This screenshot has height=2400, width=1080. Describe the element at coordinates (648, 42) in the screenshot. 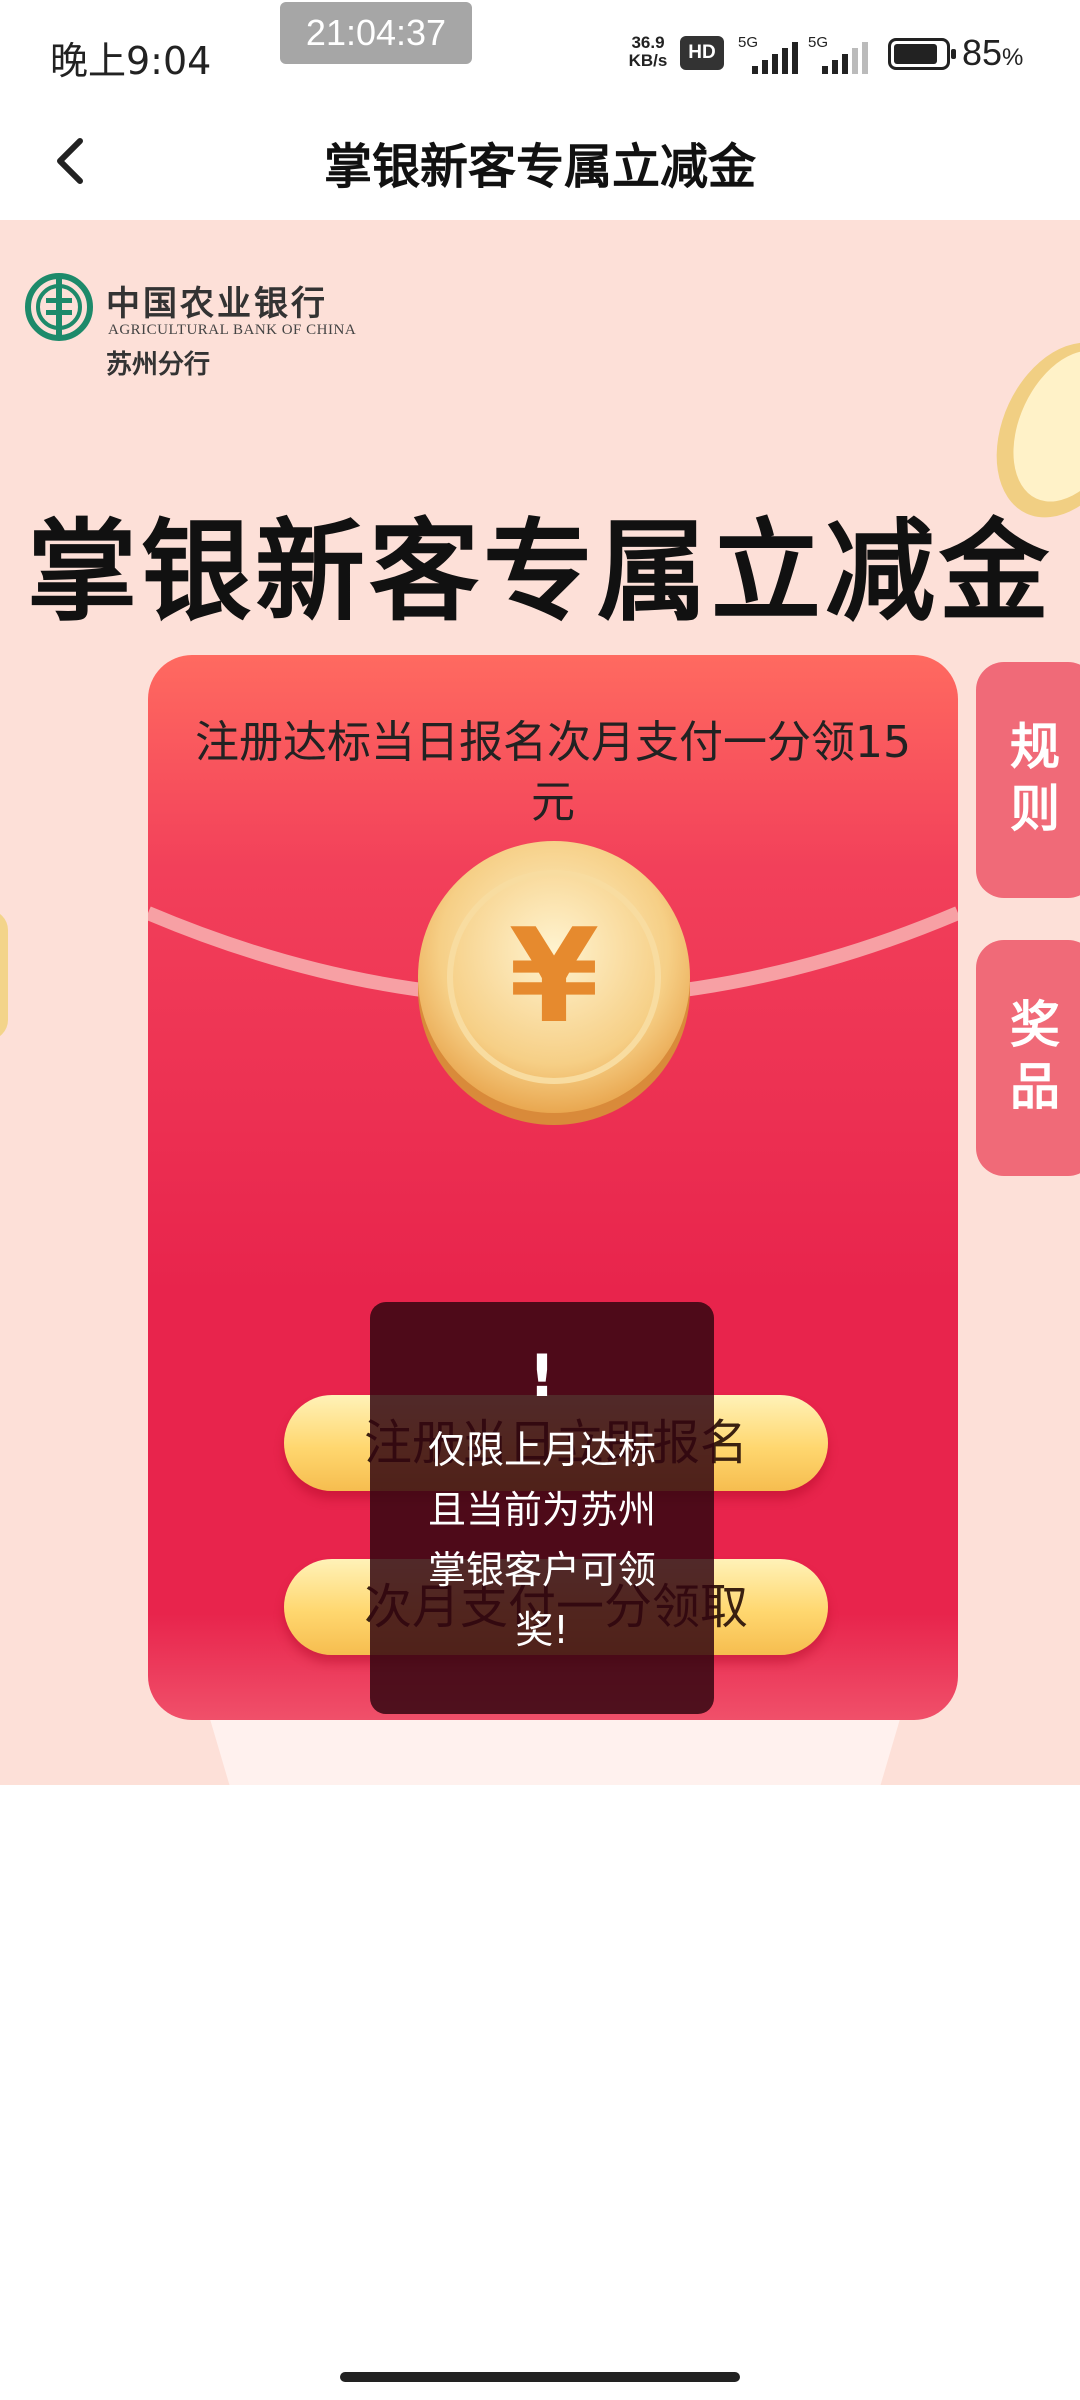

I see `network-speed-value: 36.9` at that location.